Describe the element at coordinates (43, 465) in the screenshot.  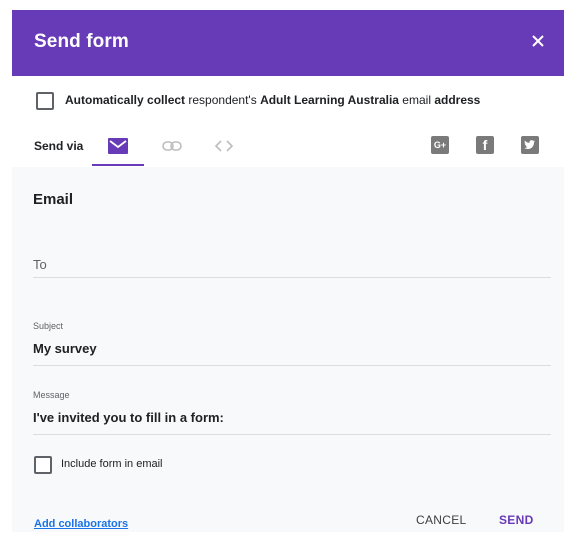
I see `include-form-checkbox` at that location.